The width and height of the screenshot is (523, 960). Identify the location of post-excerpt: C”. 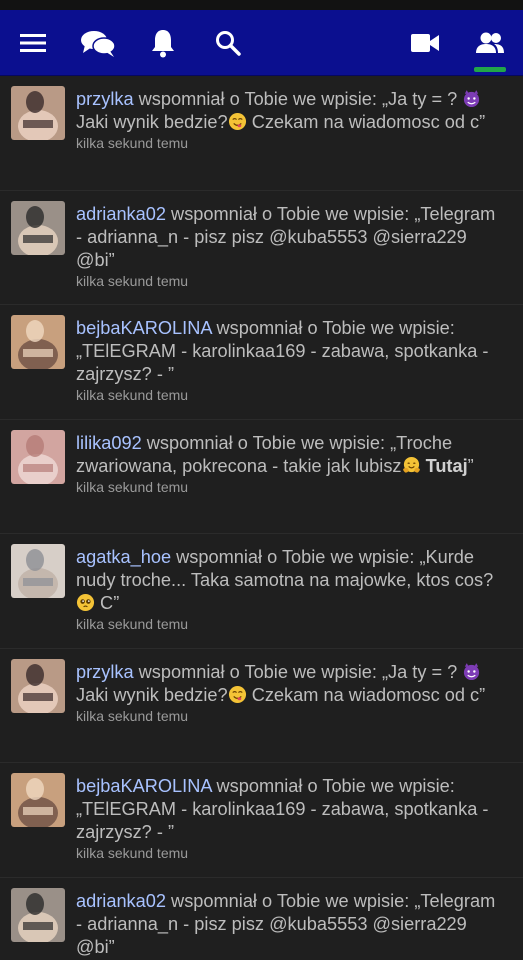
(107, 603).